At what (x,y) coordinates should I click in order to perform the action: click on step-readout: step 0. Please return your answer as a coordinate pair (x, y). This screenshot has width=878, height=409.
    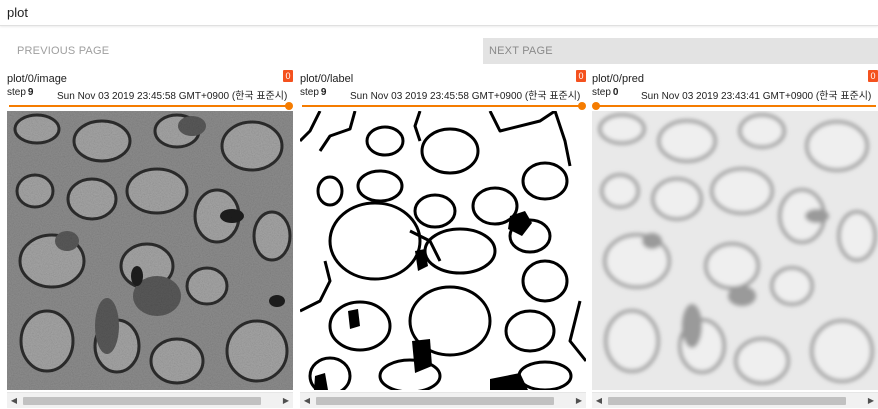
    Looking at the image, I should click on (605, 92).